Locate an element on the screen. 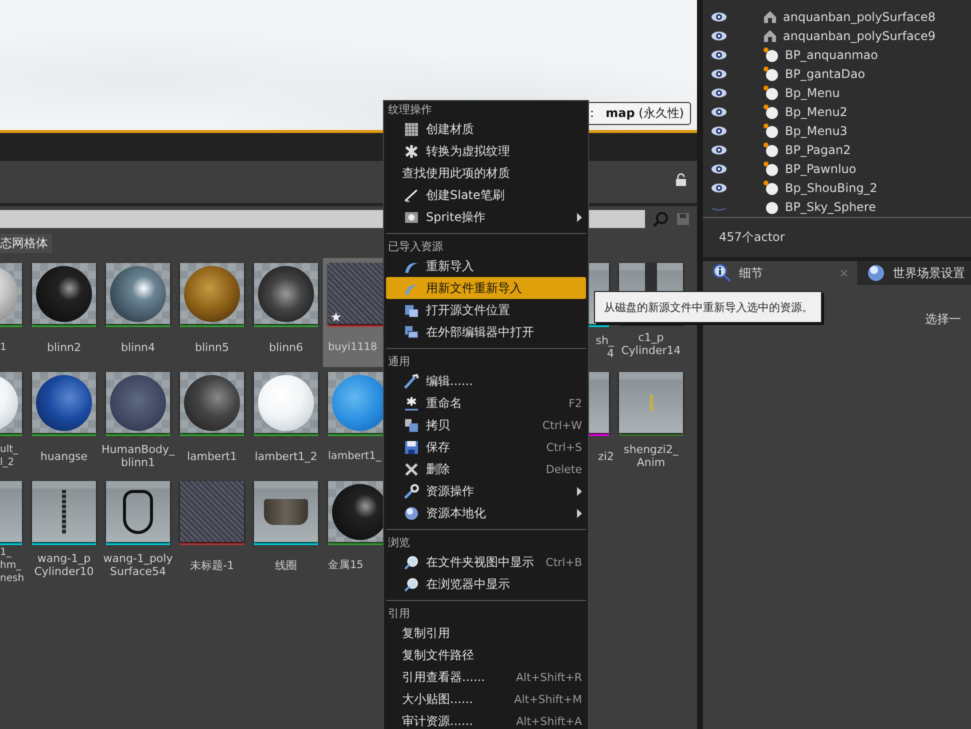 The width and height of the screenshot is (971, 729). asset-name: buyi1118 is located at coordinates (353, 347).